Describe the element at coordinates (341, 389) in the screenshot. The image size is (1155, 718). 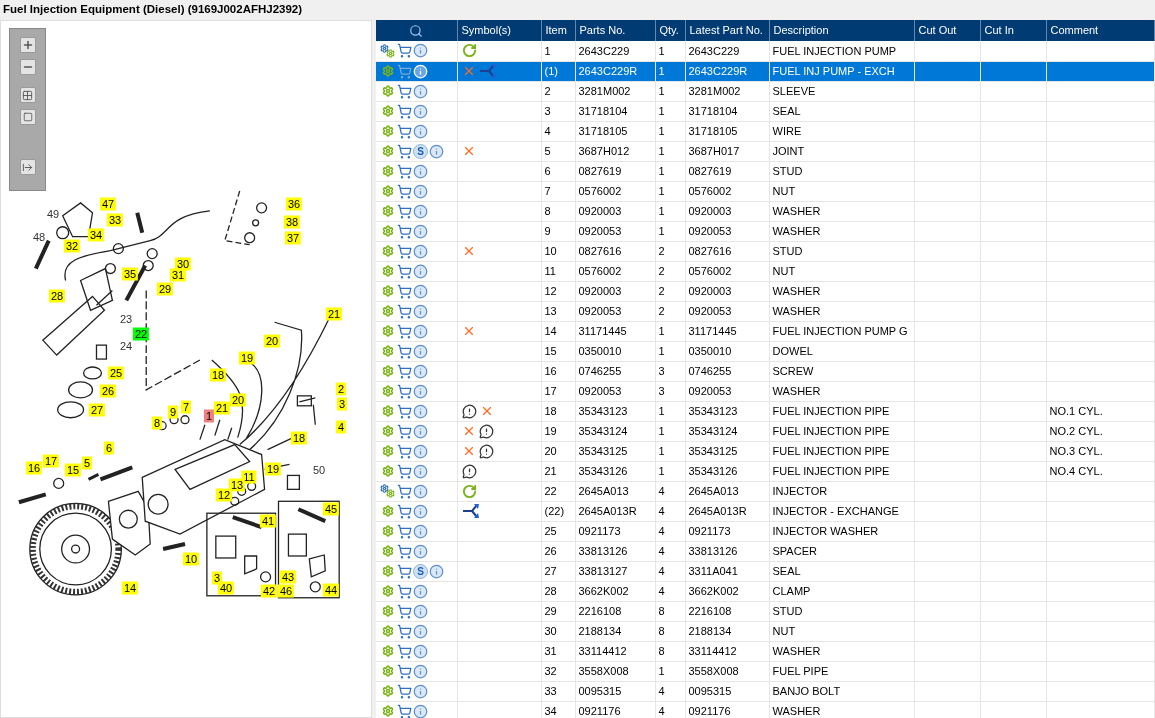
I see `callout-label: 2` at that location.